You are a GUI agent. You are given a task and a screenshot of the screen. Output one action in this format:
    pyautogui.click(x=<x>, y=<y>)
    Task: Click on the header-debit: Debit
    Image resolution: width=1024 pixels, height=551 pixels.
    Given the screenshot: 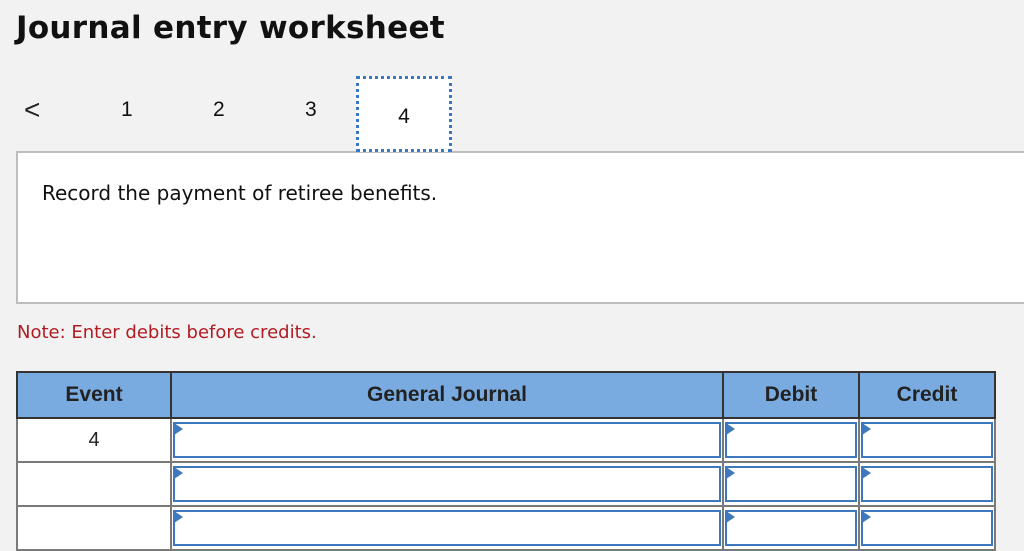 What is the action you would take?
    pyautogui.click(x=791, y=395)
    